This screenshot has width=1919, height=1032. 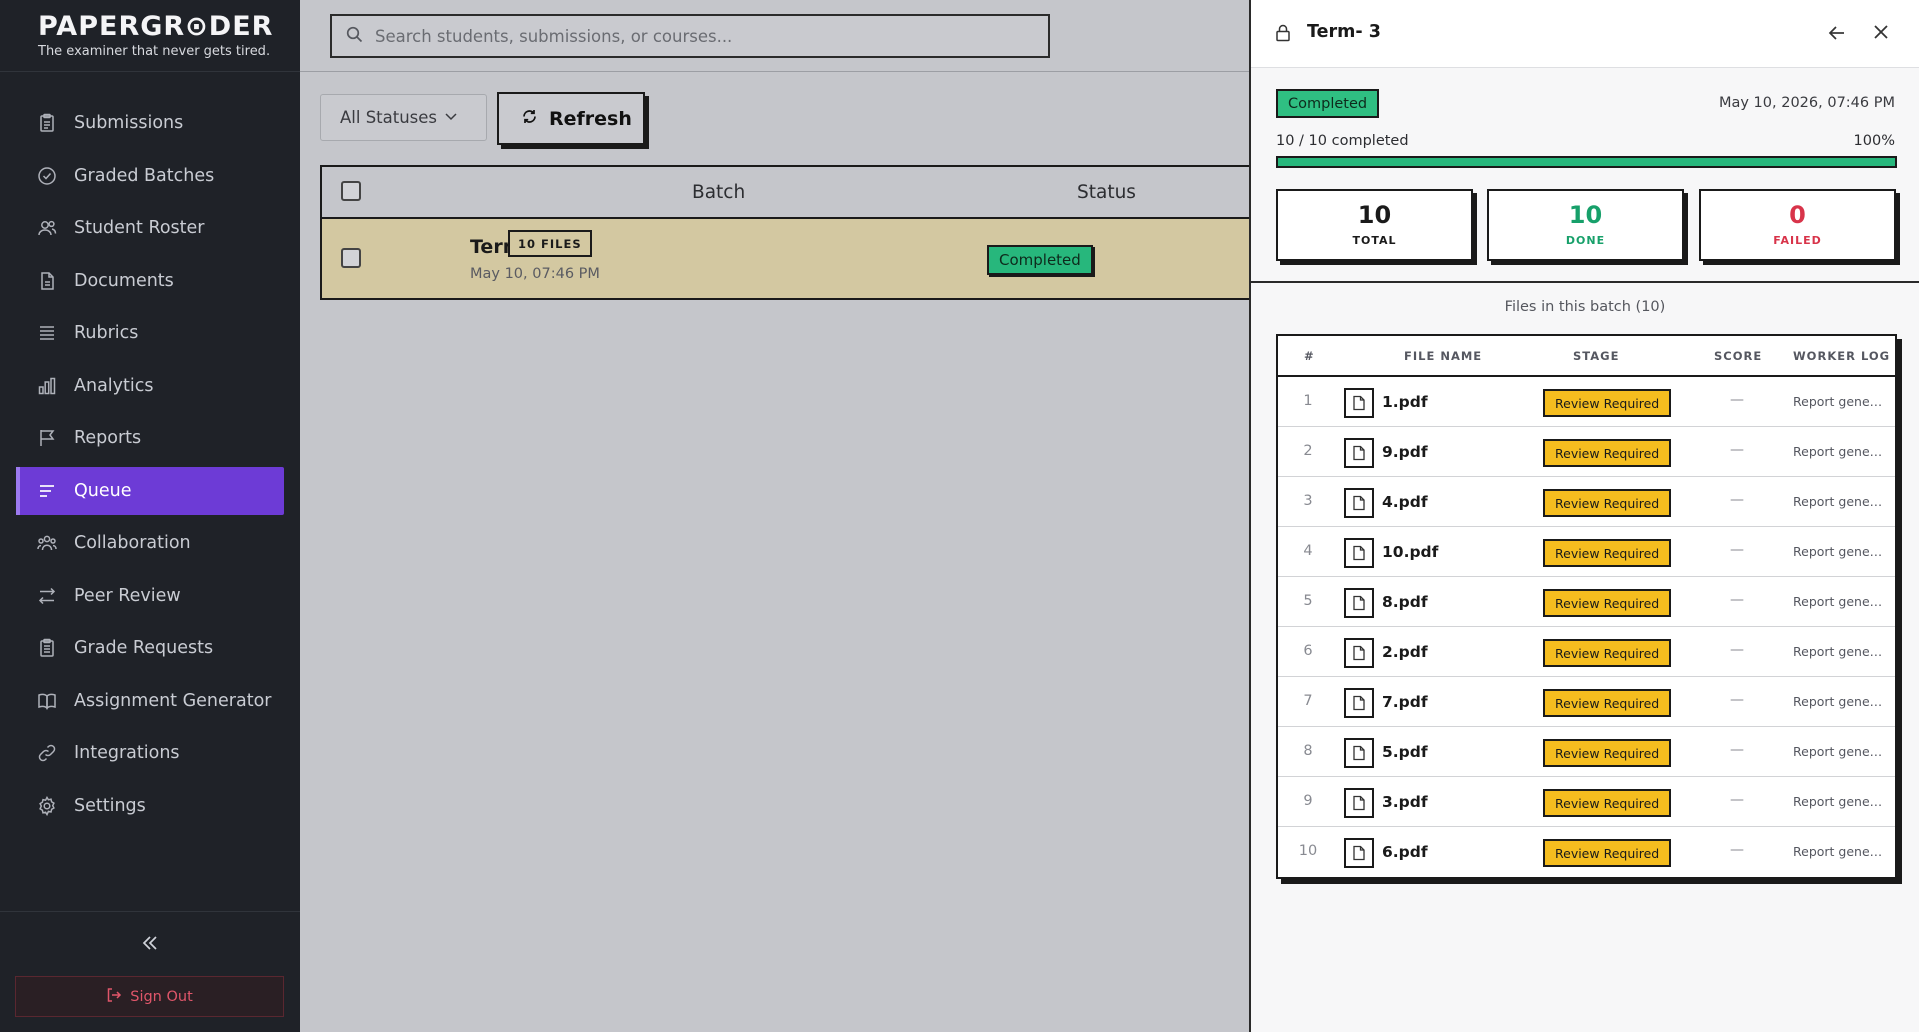 I want to click on top-bar, so click(x=774, y=36).